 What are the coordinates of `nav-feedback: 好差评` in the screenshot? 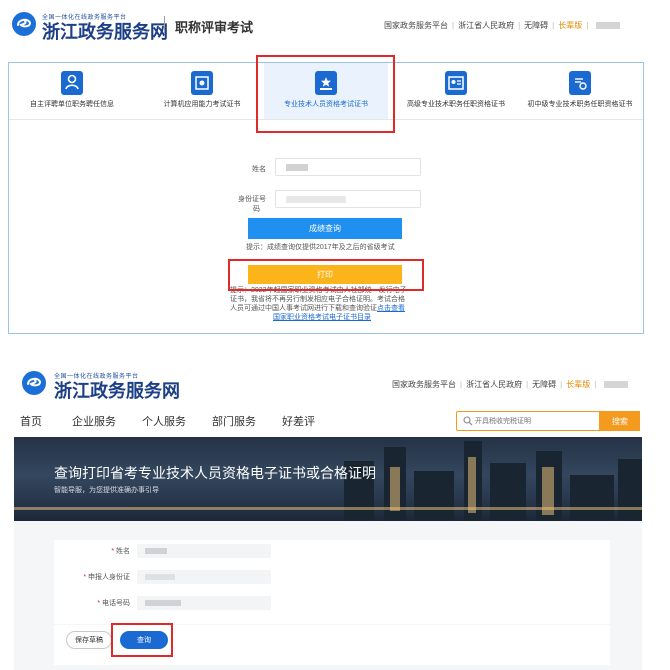 It's located at (298, 421).